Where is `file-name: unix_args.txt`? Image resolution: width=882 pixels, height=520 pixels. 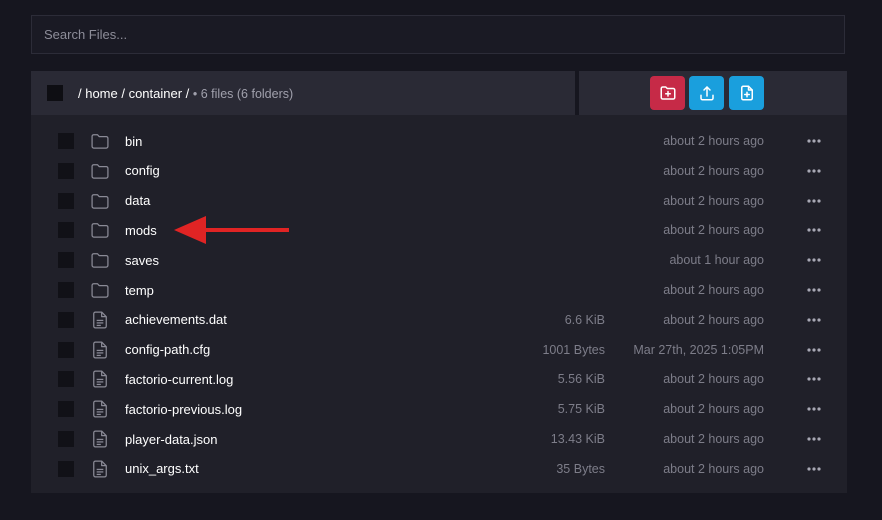
file-name: unix_args.txt is located at coordinates (162, 468).